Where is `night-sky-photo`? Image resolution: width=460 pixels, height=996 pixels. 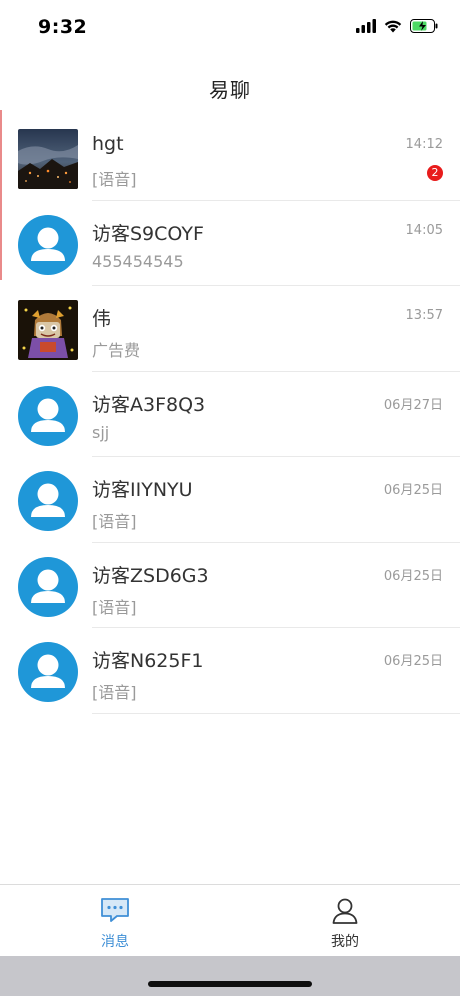
night-sky-photo is located at coordinates (48, 159).